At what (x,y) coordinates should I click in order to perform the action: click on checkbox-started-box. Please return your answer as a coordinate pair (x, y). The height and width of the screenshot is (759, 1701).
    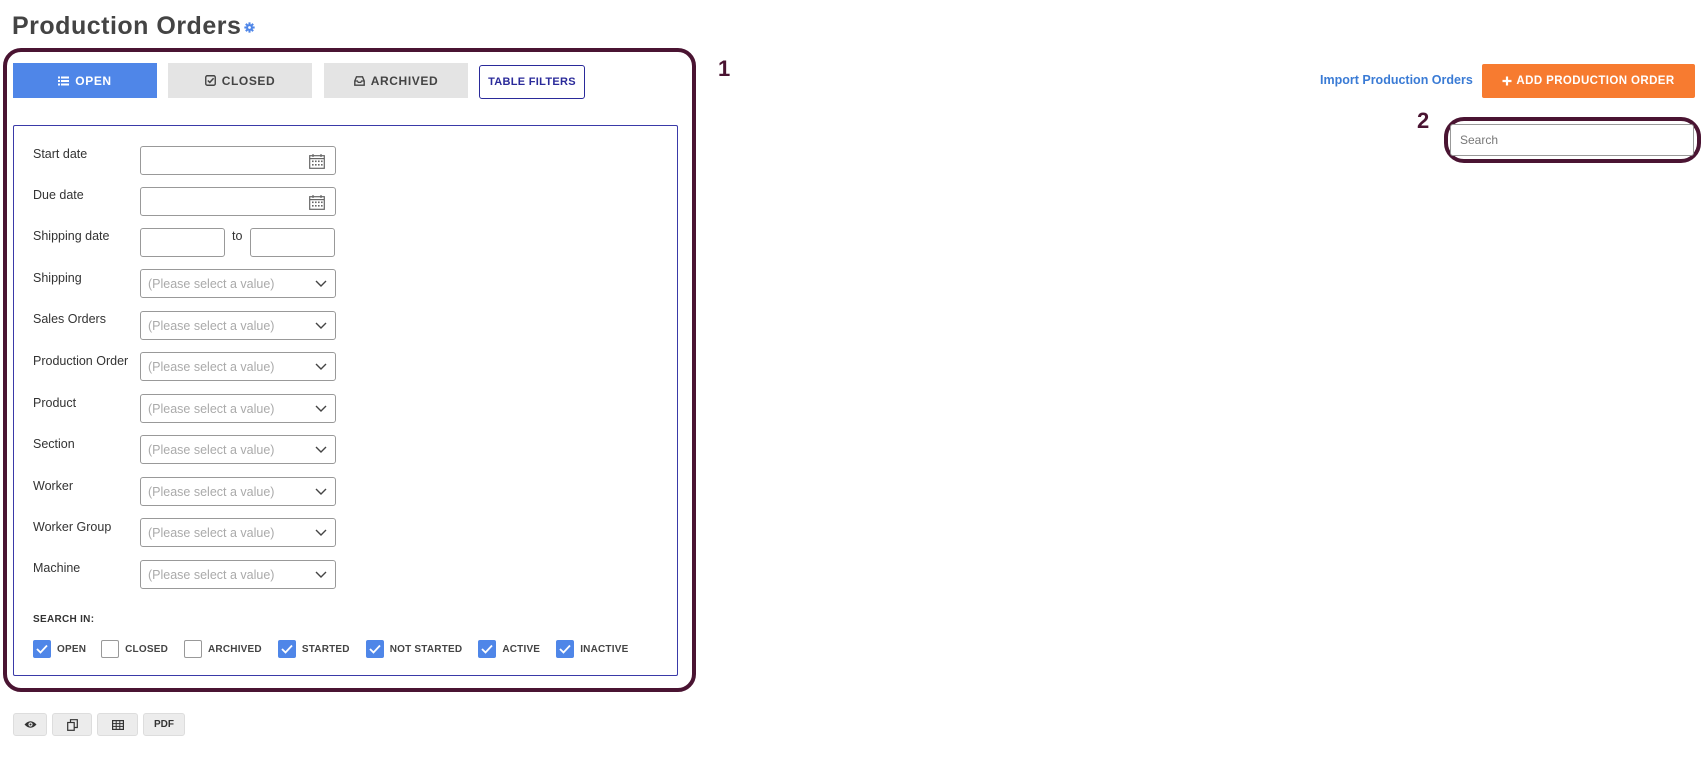
    Looking at the image, I should click on (286, 649).